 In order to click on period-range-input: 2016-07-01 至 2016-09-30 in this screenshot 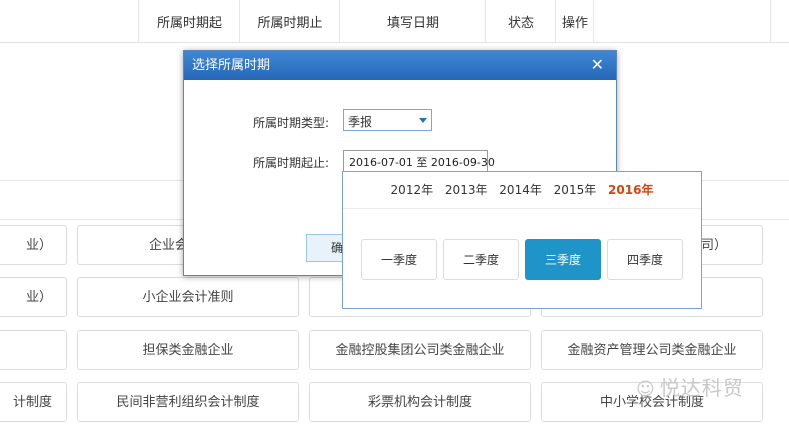, I will do `click(419, 161)`.